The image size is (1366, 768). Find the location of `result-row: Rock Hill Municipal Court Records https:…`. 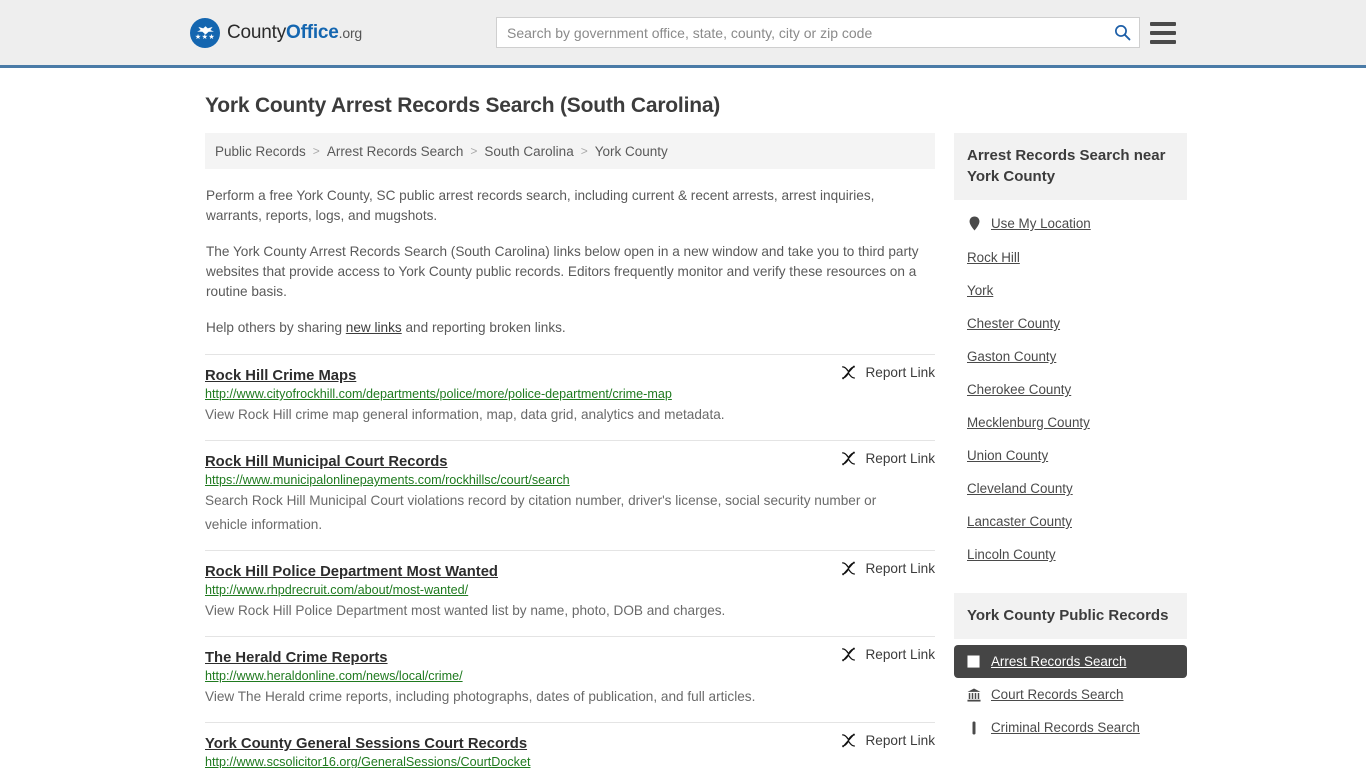

result-row: Rock Hill Municipal Court Records https:… is located at coordinates (570, 495).